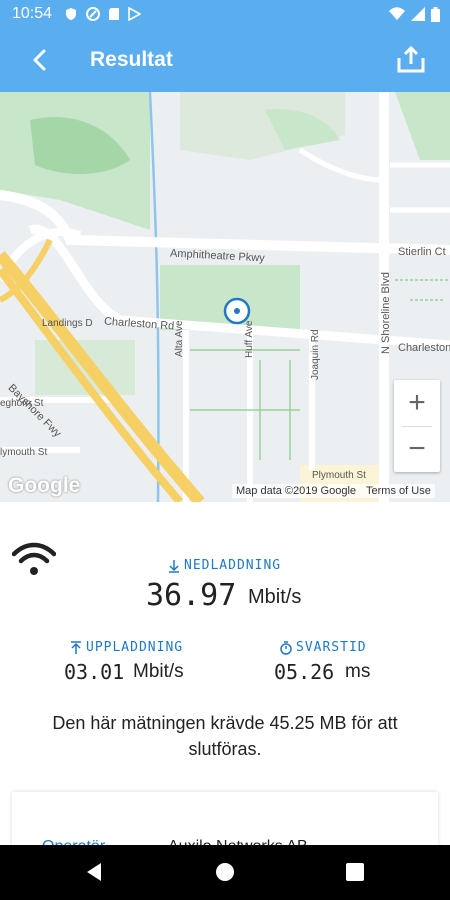 The height and width of the screenshot is (900, 450). What do you see at coordinates (233, 565) in the screenshot?
I see `download-label: NEDLADDNING` at bounding box center [233, 565].